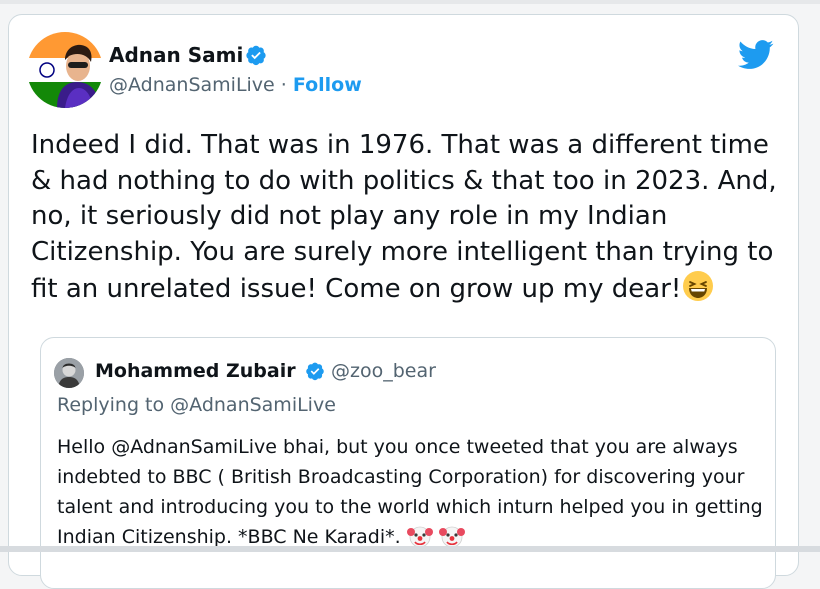  Describe the element at coordinates (383, 371) in the screenshot. I see `quoted-author-handle: @zoo_bear` at that location.